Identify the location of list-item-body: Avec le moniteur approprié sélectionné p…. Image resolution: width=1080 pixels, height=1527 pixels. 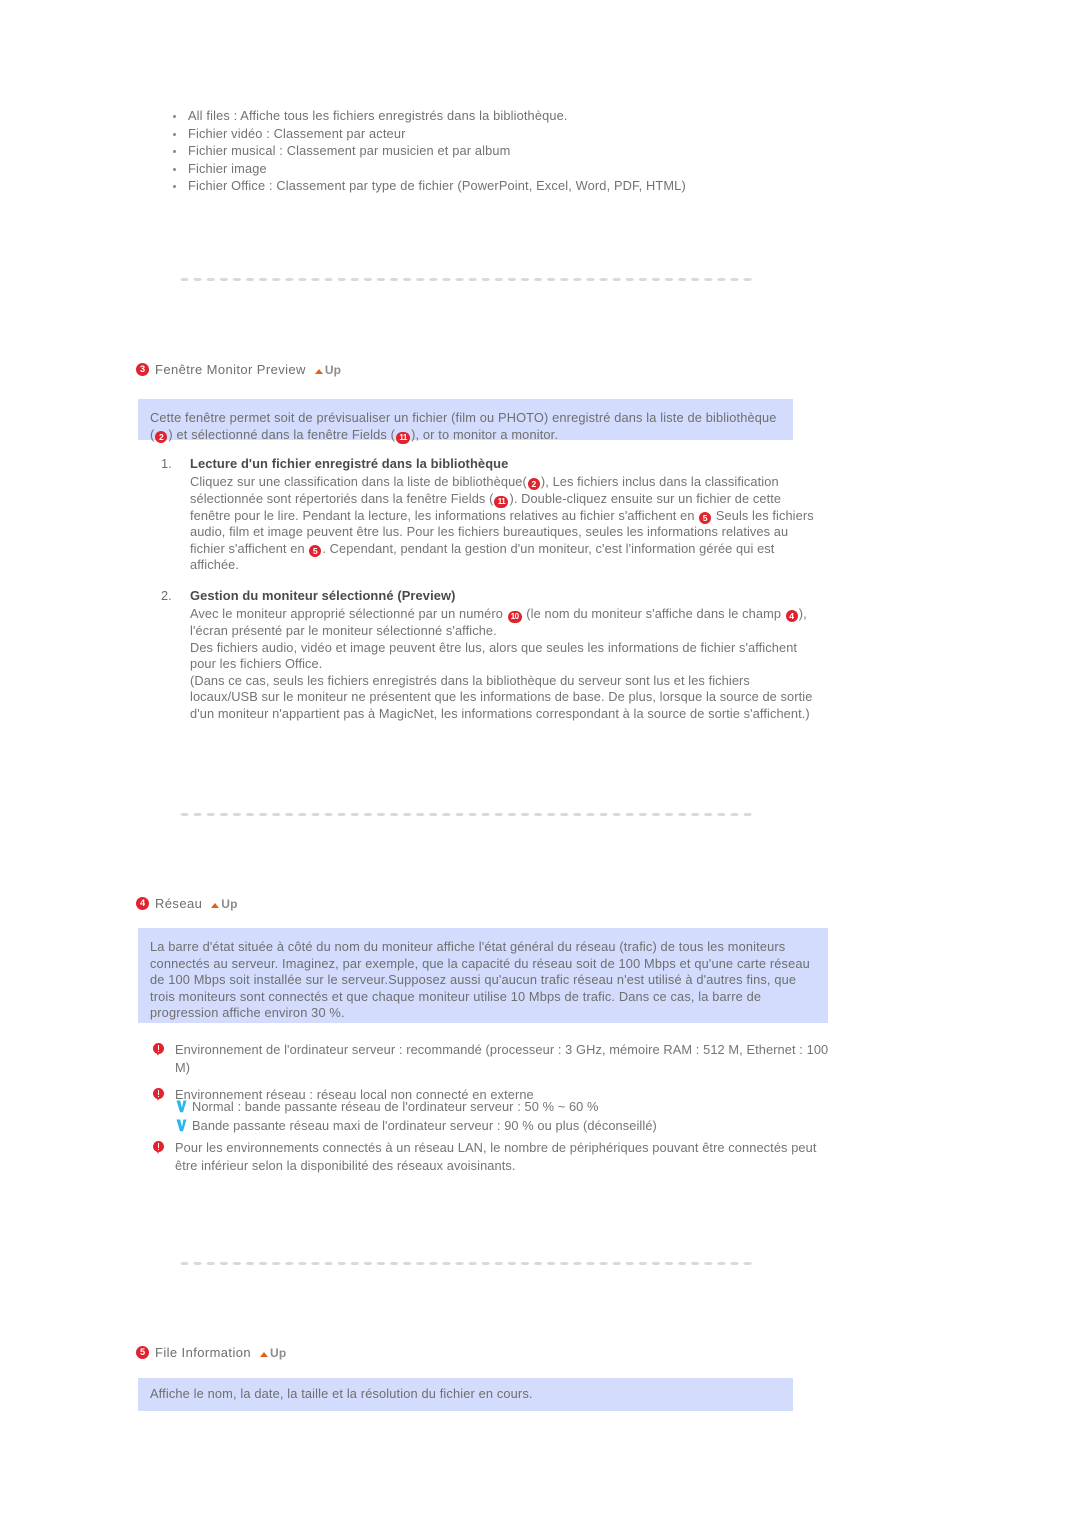
(505, 623).